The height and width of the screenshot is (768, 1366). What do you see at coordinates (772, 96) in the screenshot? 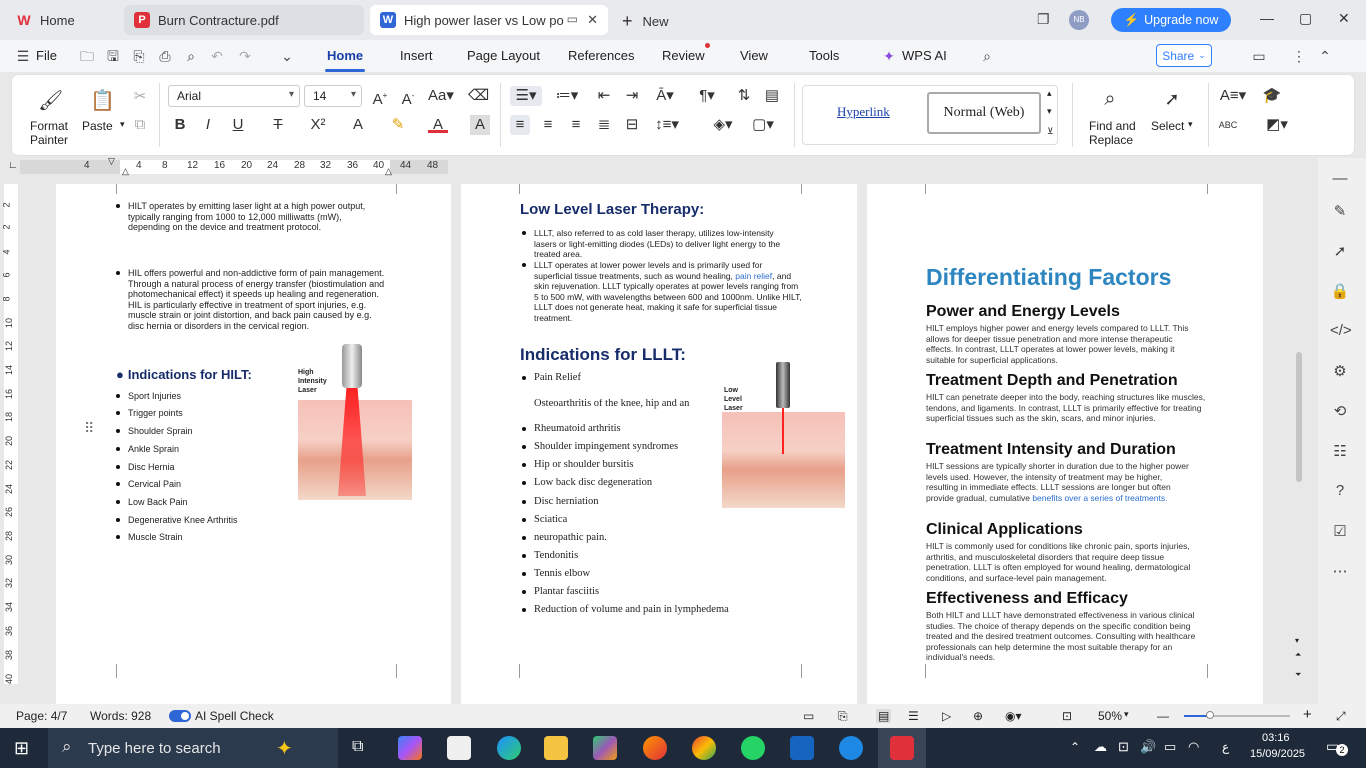
I see `table-lines-icon: ▤` at bounding box center [772, 96].